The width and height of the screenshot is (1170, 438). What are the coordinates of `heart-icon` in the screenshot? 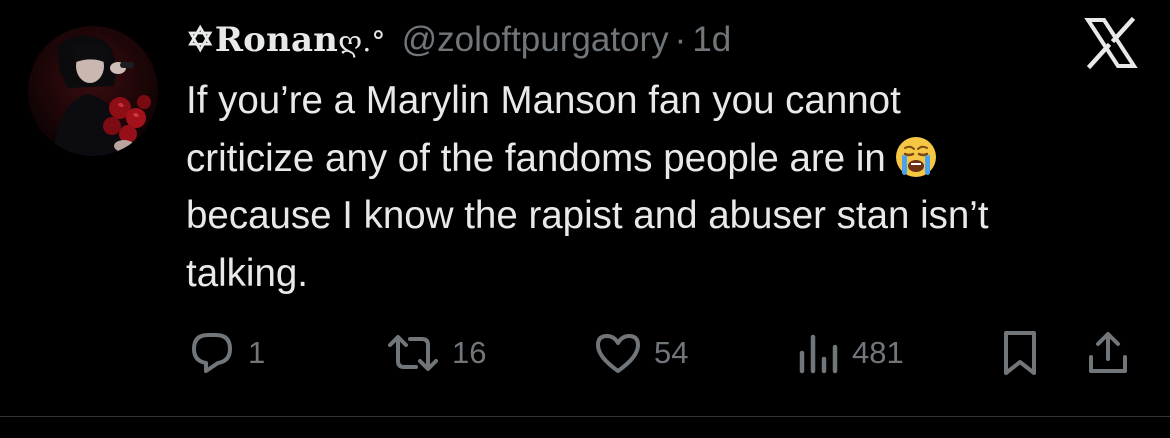 It's located at (618, 353).